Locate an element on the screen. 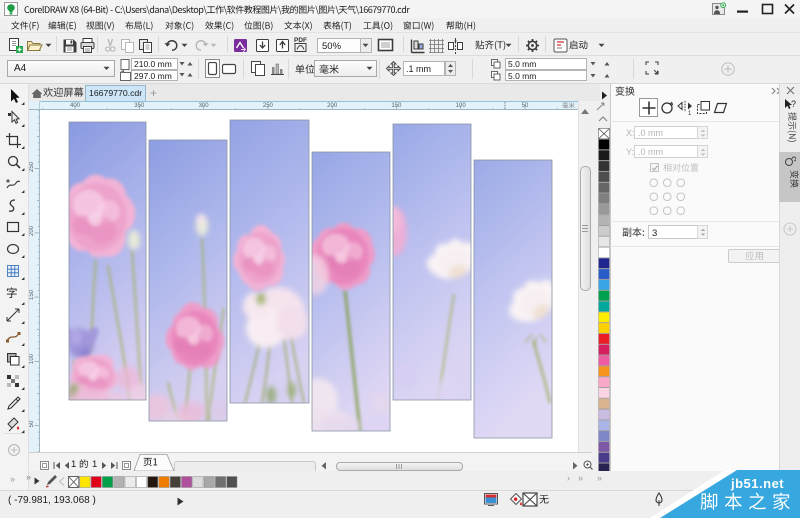 Image resolution: width=800 pixels, height=518 pixels. svg-text: 1 is located at coordinates (690, 114).